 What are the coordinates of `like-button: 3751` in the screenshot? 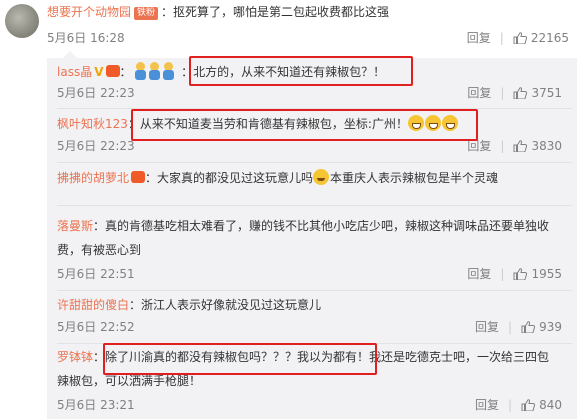 It's located at (537, 93).